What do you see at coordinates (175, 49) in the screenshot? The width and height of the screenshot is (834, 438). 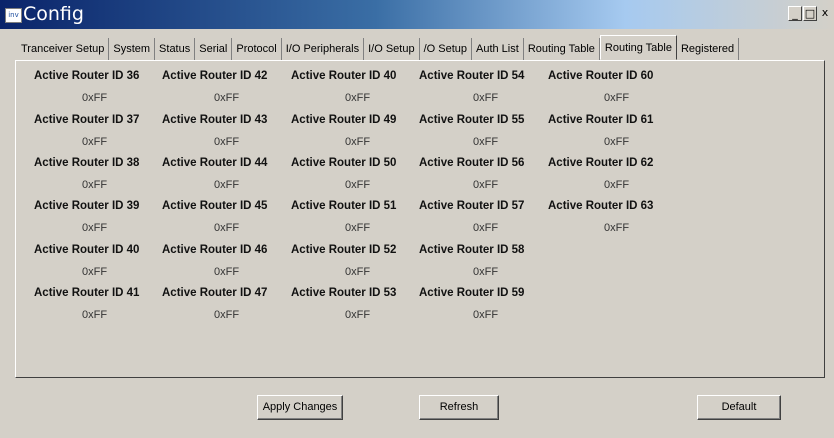 I see `tab-status: Status` at bounding box center [175, 49].